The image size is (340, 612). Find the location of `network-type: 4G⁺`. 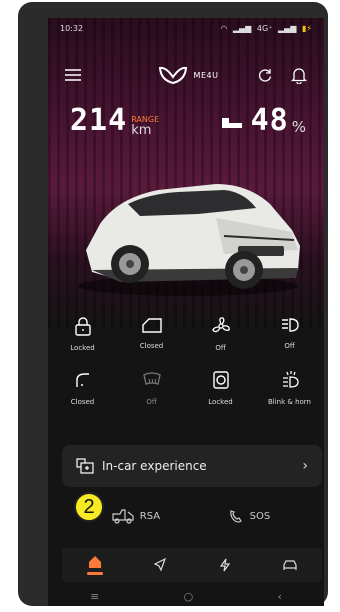

network-type: 4G⁺ is located at coordinates (264, 28).